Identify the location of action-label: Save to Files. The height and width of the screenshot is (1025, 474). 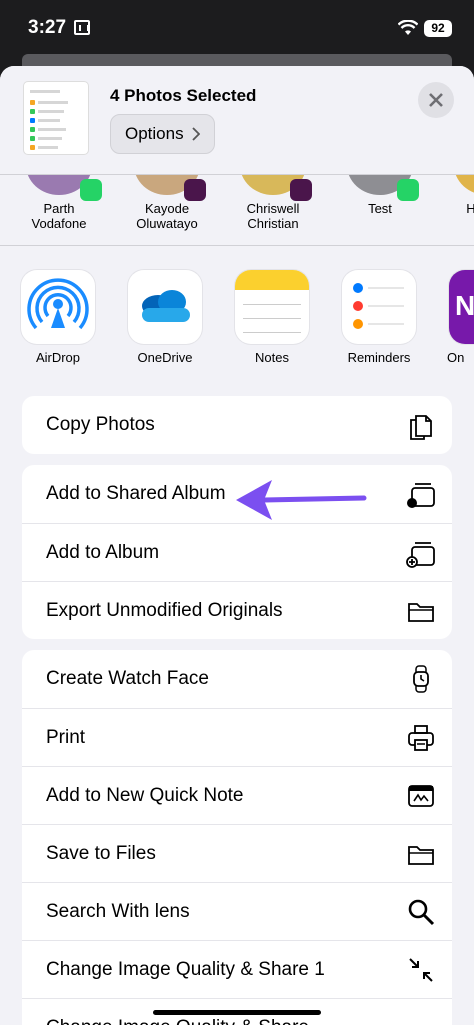
(101, 853).